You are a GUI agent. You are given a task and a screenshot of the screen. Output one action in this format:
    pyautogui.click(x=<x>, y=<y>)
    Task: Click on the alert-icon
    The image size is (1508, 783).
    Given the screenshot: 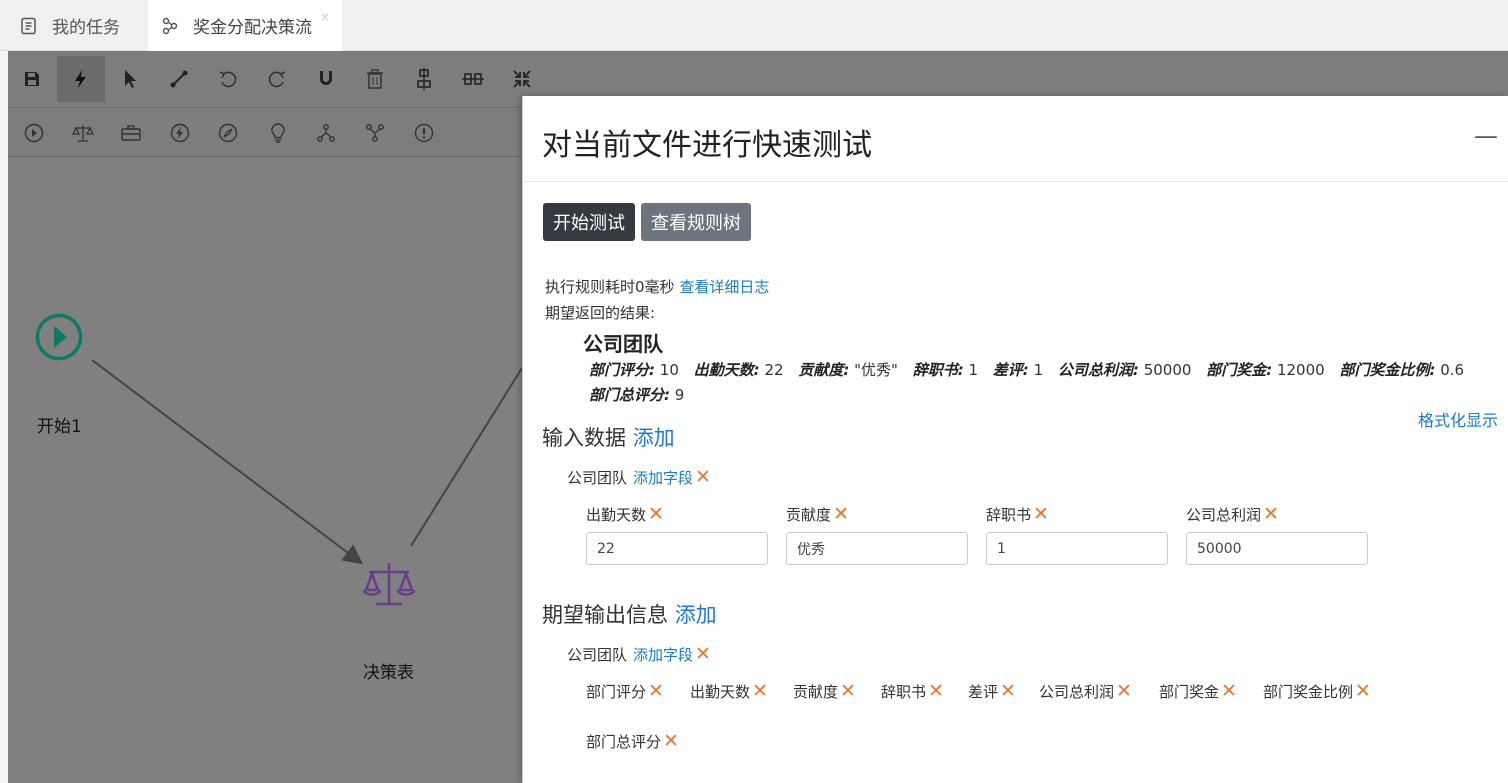 What is the action you would take?
    pyautogui.click(x=424, y=133)
    